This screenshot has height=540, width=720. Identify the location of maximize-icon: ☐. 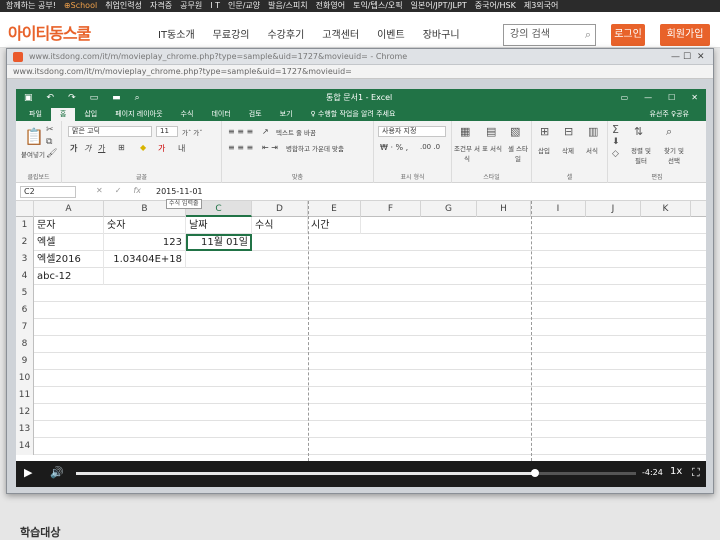
(687, 57).